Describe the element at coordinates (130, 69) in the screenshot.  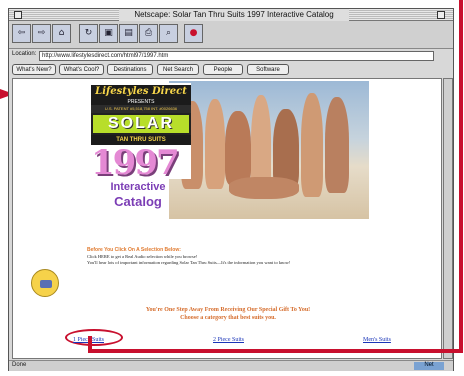
I see `destinations-button: Destinations` at that location.